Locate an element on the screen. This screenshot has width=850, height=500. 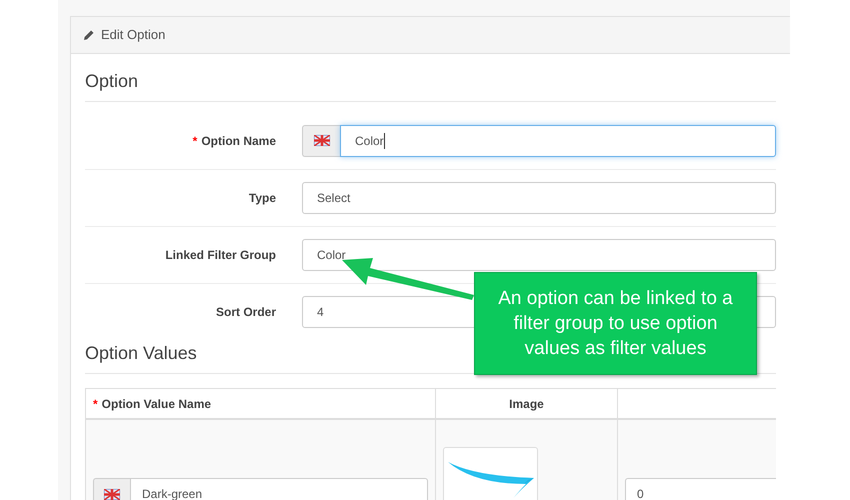
panel-title: Edit Option is located at coordinates (133, 35).